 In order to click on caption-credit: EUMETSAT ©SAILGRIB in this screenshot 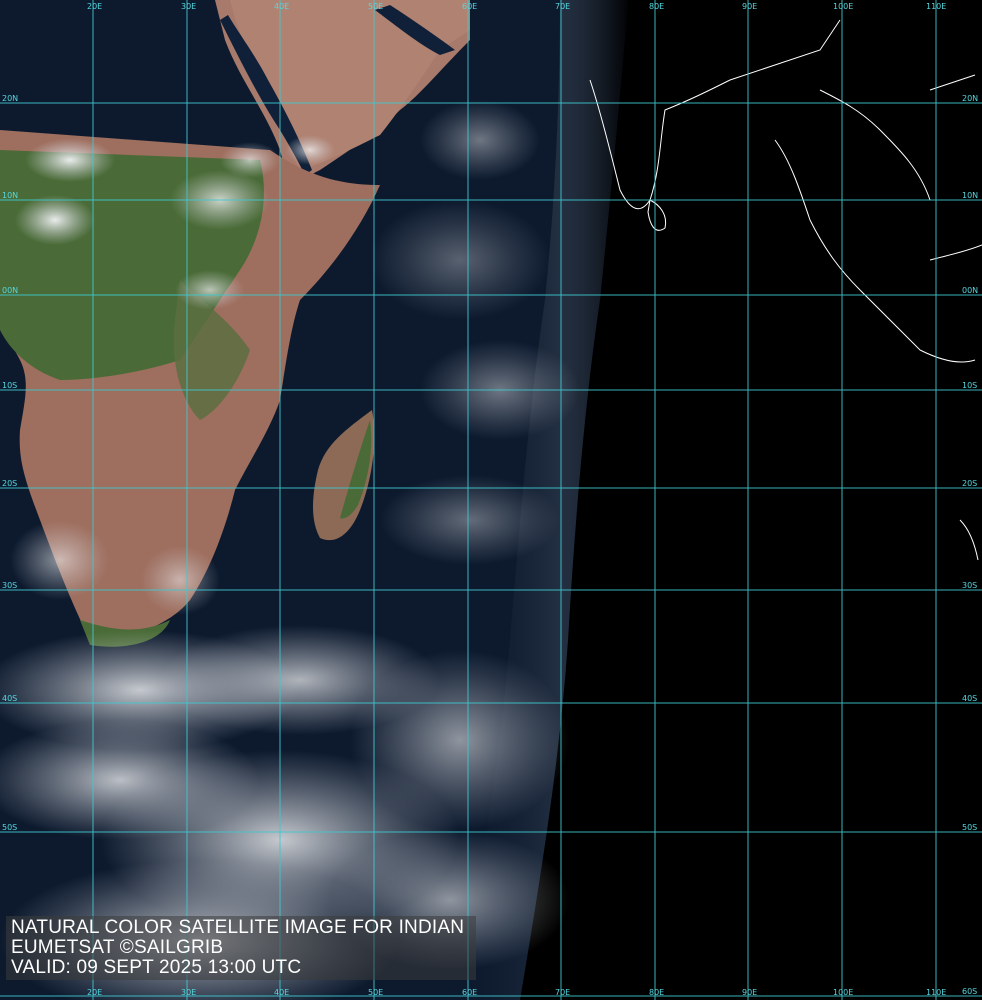, I will do `click(117, 947)`.